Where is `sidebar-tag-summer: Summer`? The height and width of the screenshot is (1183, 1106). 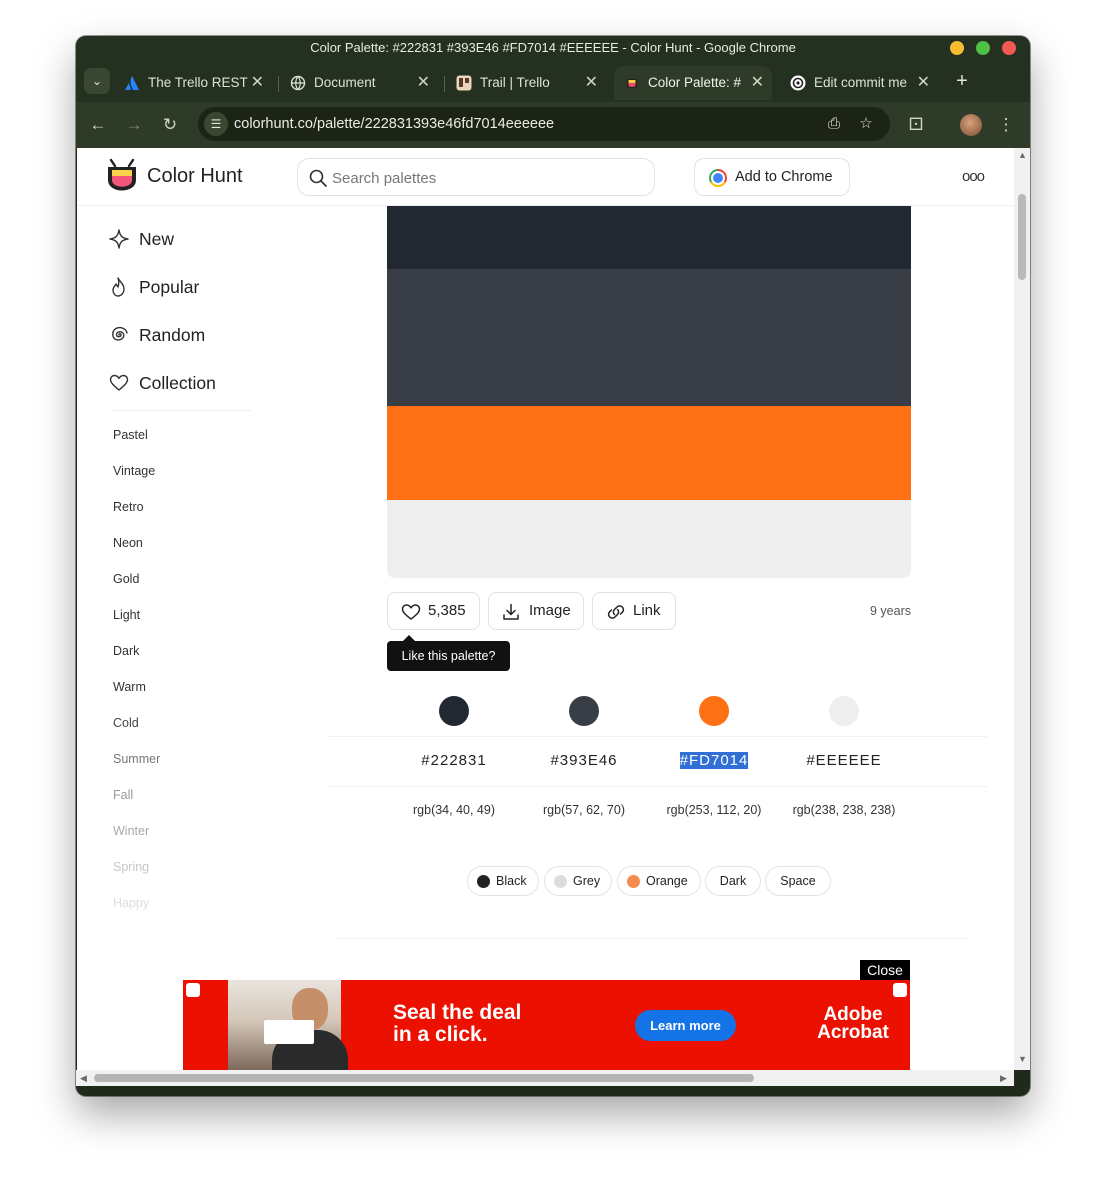
sidebar-tag-summer: Summer is located at coordinates (136, 759).